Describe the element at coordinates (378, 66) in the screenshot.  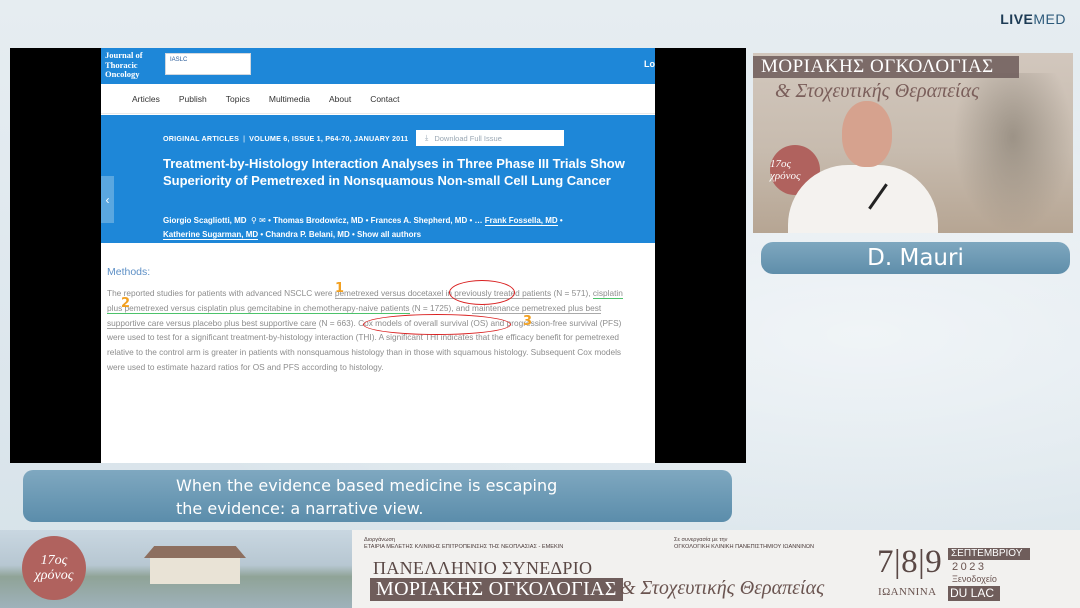
I see `journal-header: Journal of Thoracic Oncology IASLC Lo` at that location.